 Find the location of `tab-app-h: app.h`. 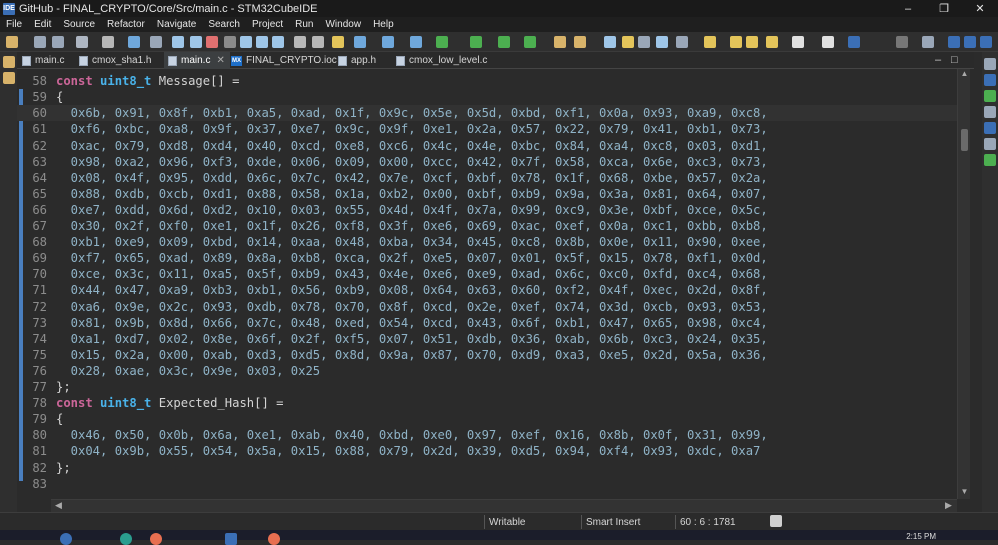

tab-app-h: app.h is located at coordinates (357, 60).